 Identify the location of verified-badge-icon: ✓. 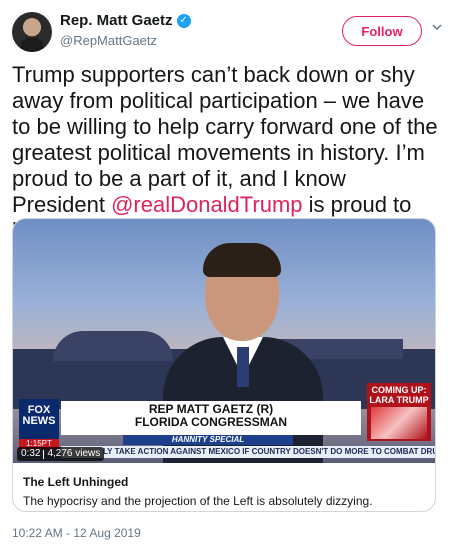
(183, 20).